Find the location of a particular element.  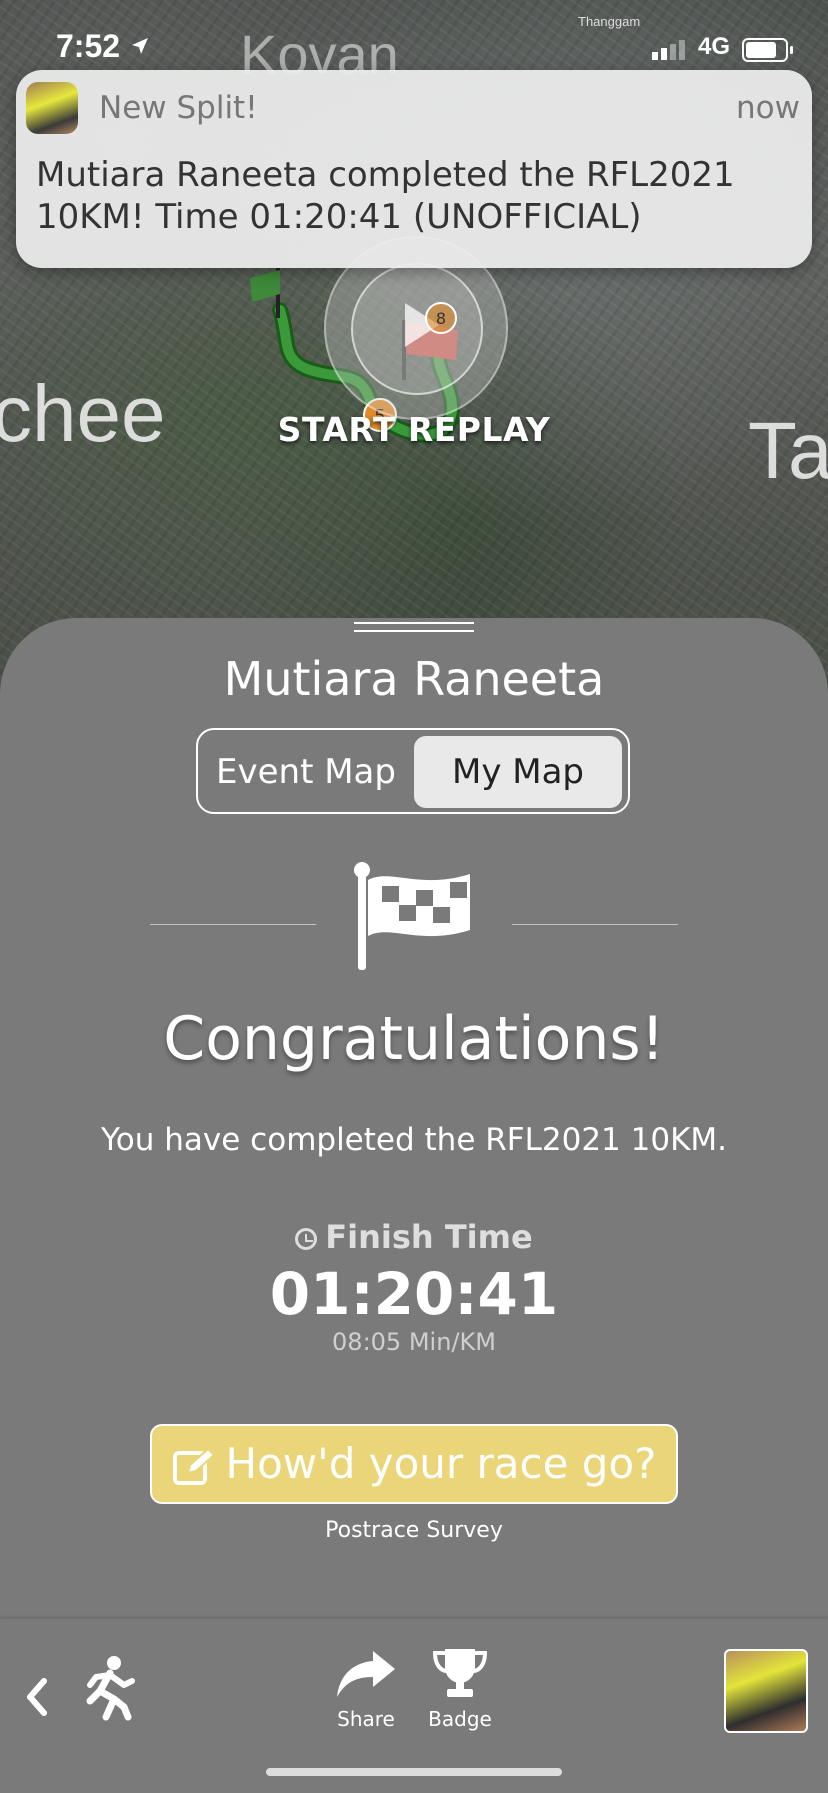

route-marker-8: 8 is located at coordinates (441, 318).